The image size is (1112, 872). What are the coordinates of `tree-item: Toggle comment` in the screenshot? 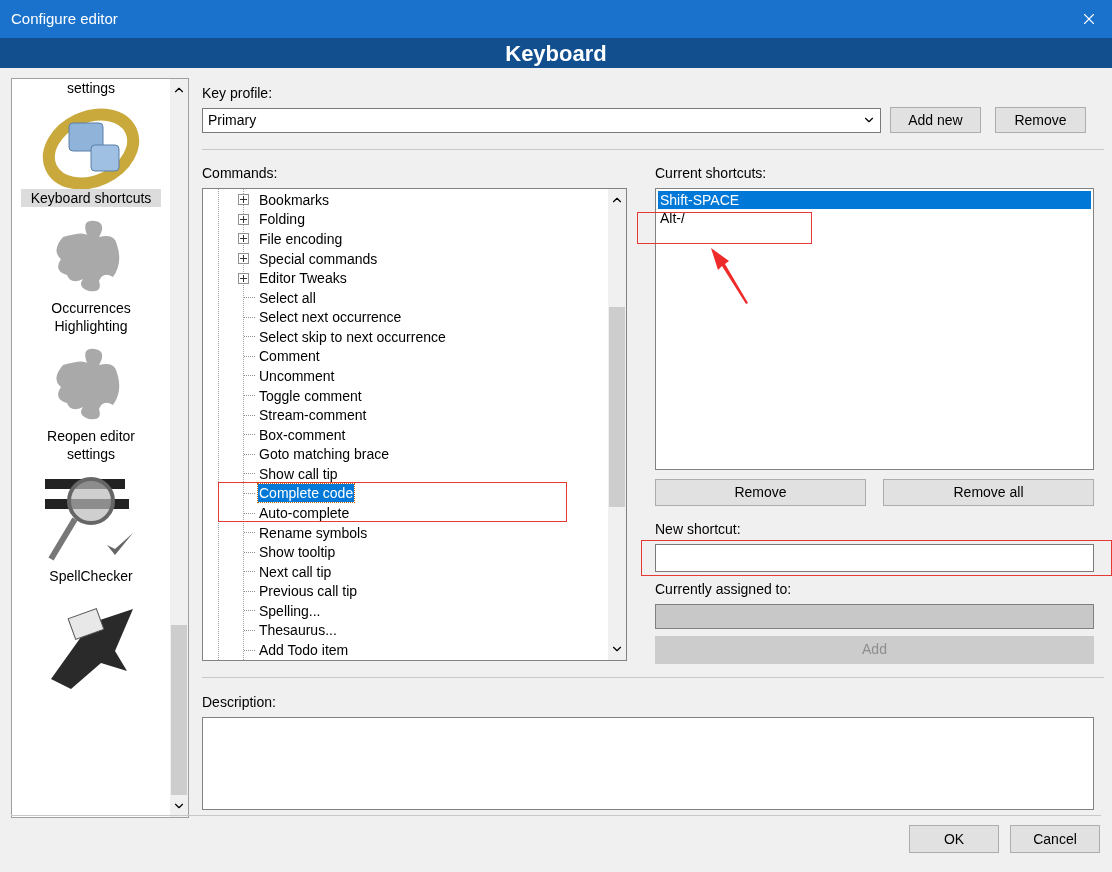 It's located at (310, 395).